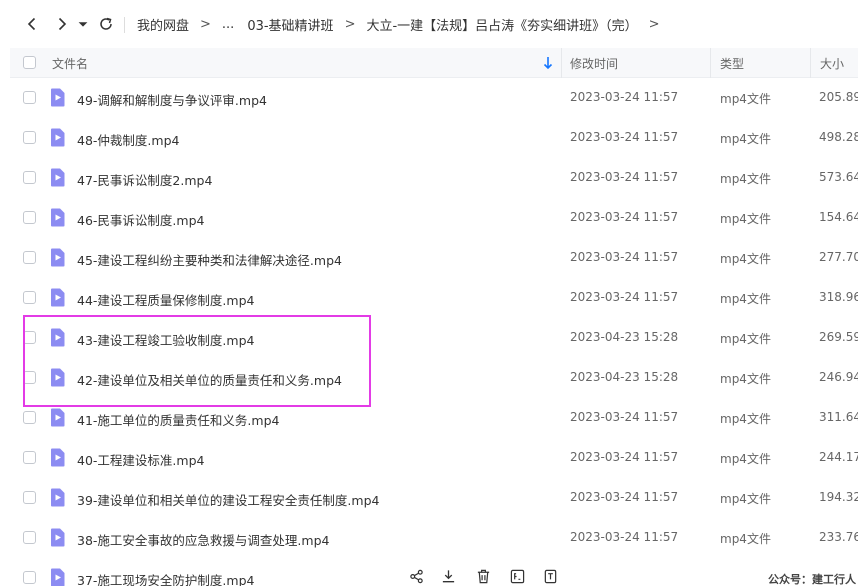 This screenshot has width=858, height=586. I want to click on file-name: 47-民事诉讼制度2.mp4, so click(145, 180).